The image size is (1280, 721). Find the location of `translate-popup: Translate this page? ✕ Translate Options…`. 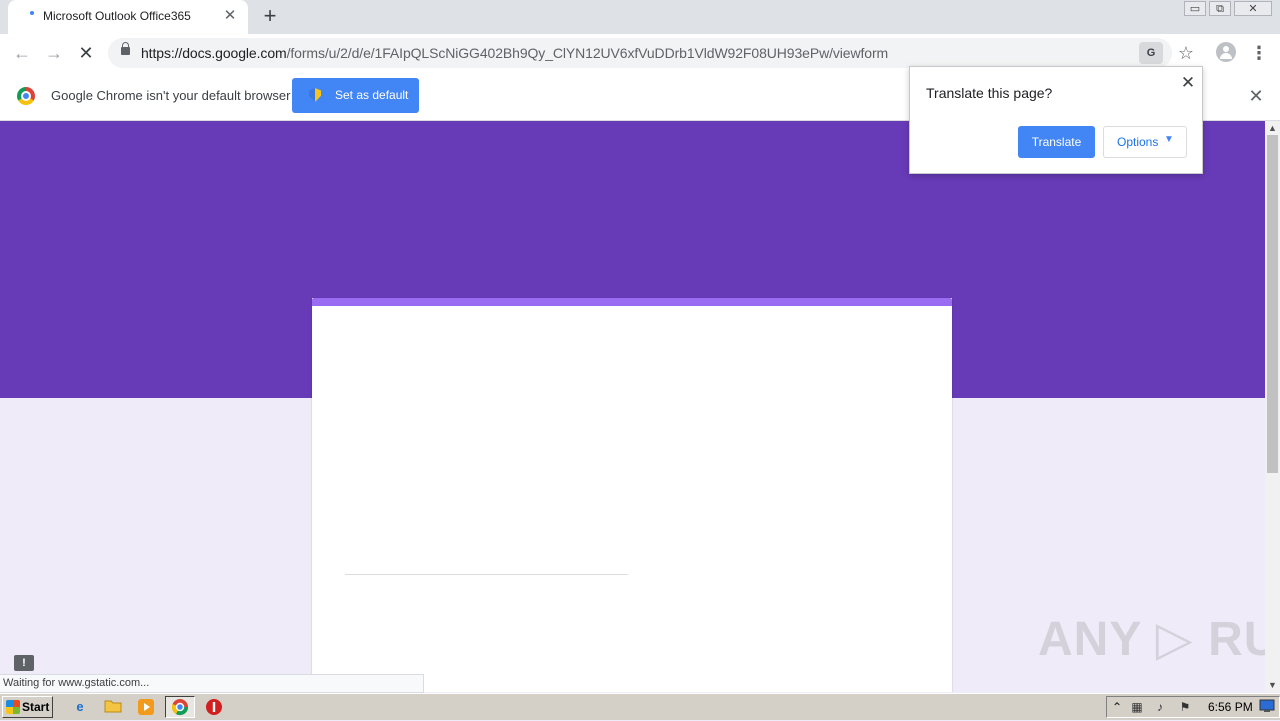

translate-popup: Translate this page? ✕ Translate Options… is located at coordinates (1056, 120).